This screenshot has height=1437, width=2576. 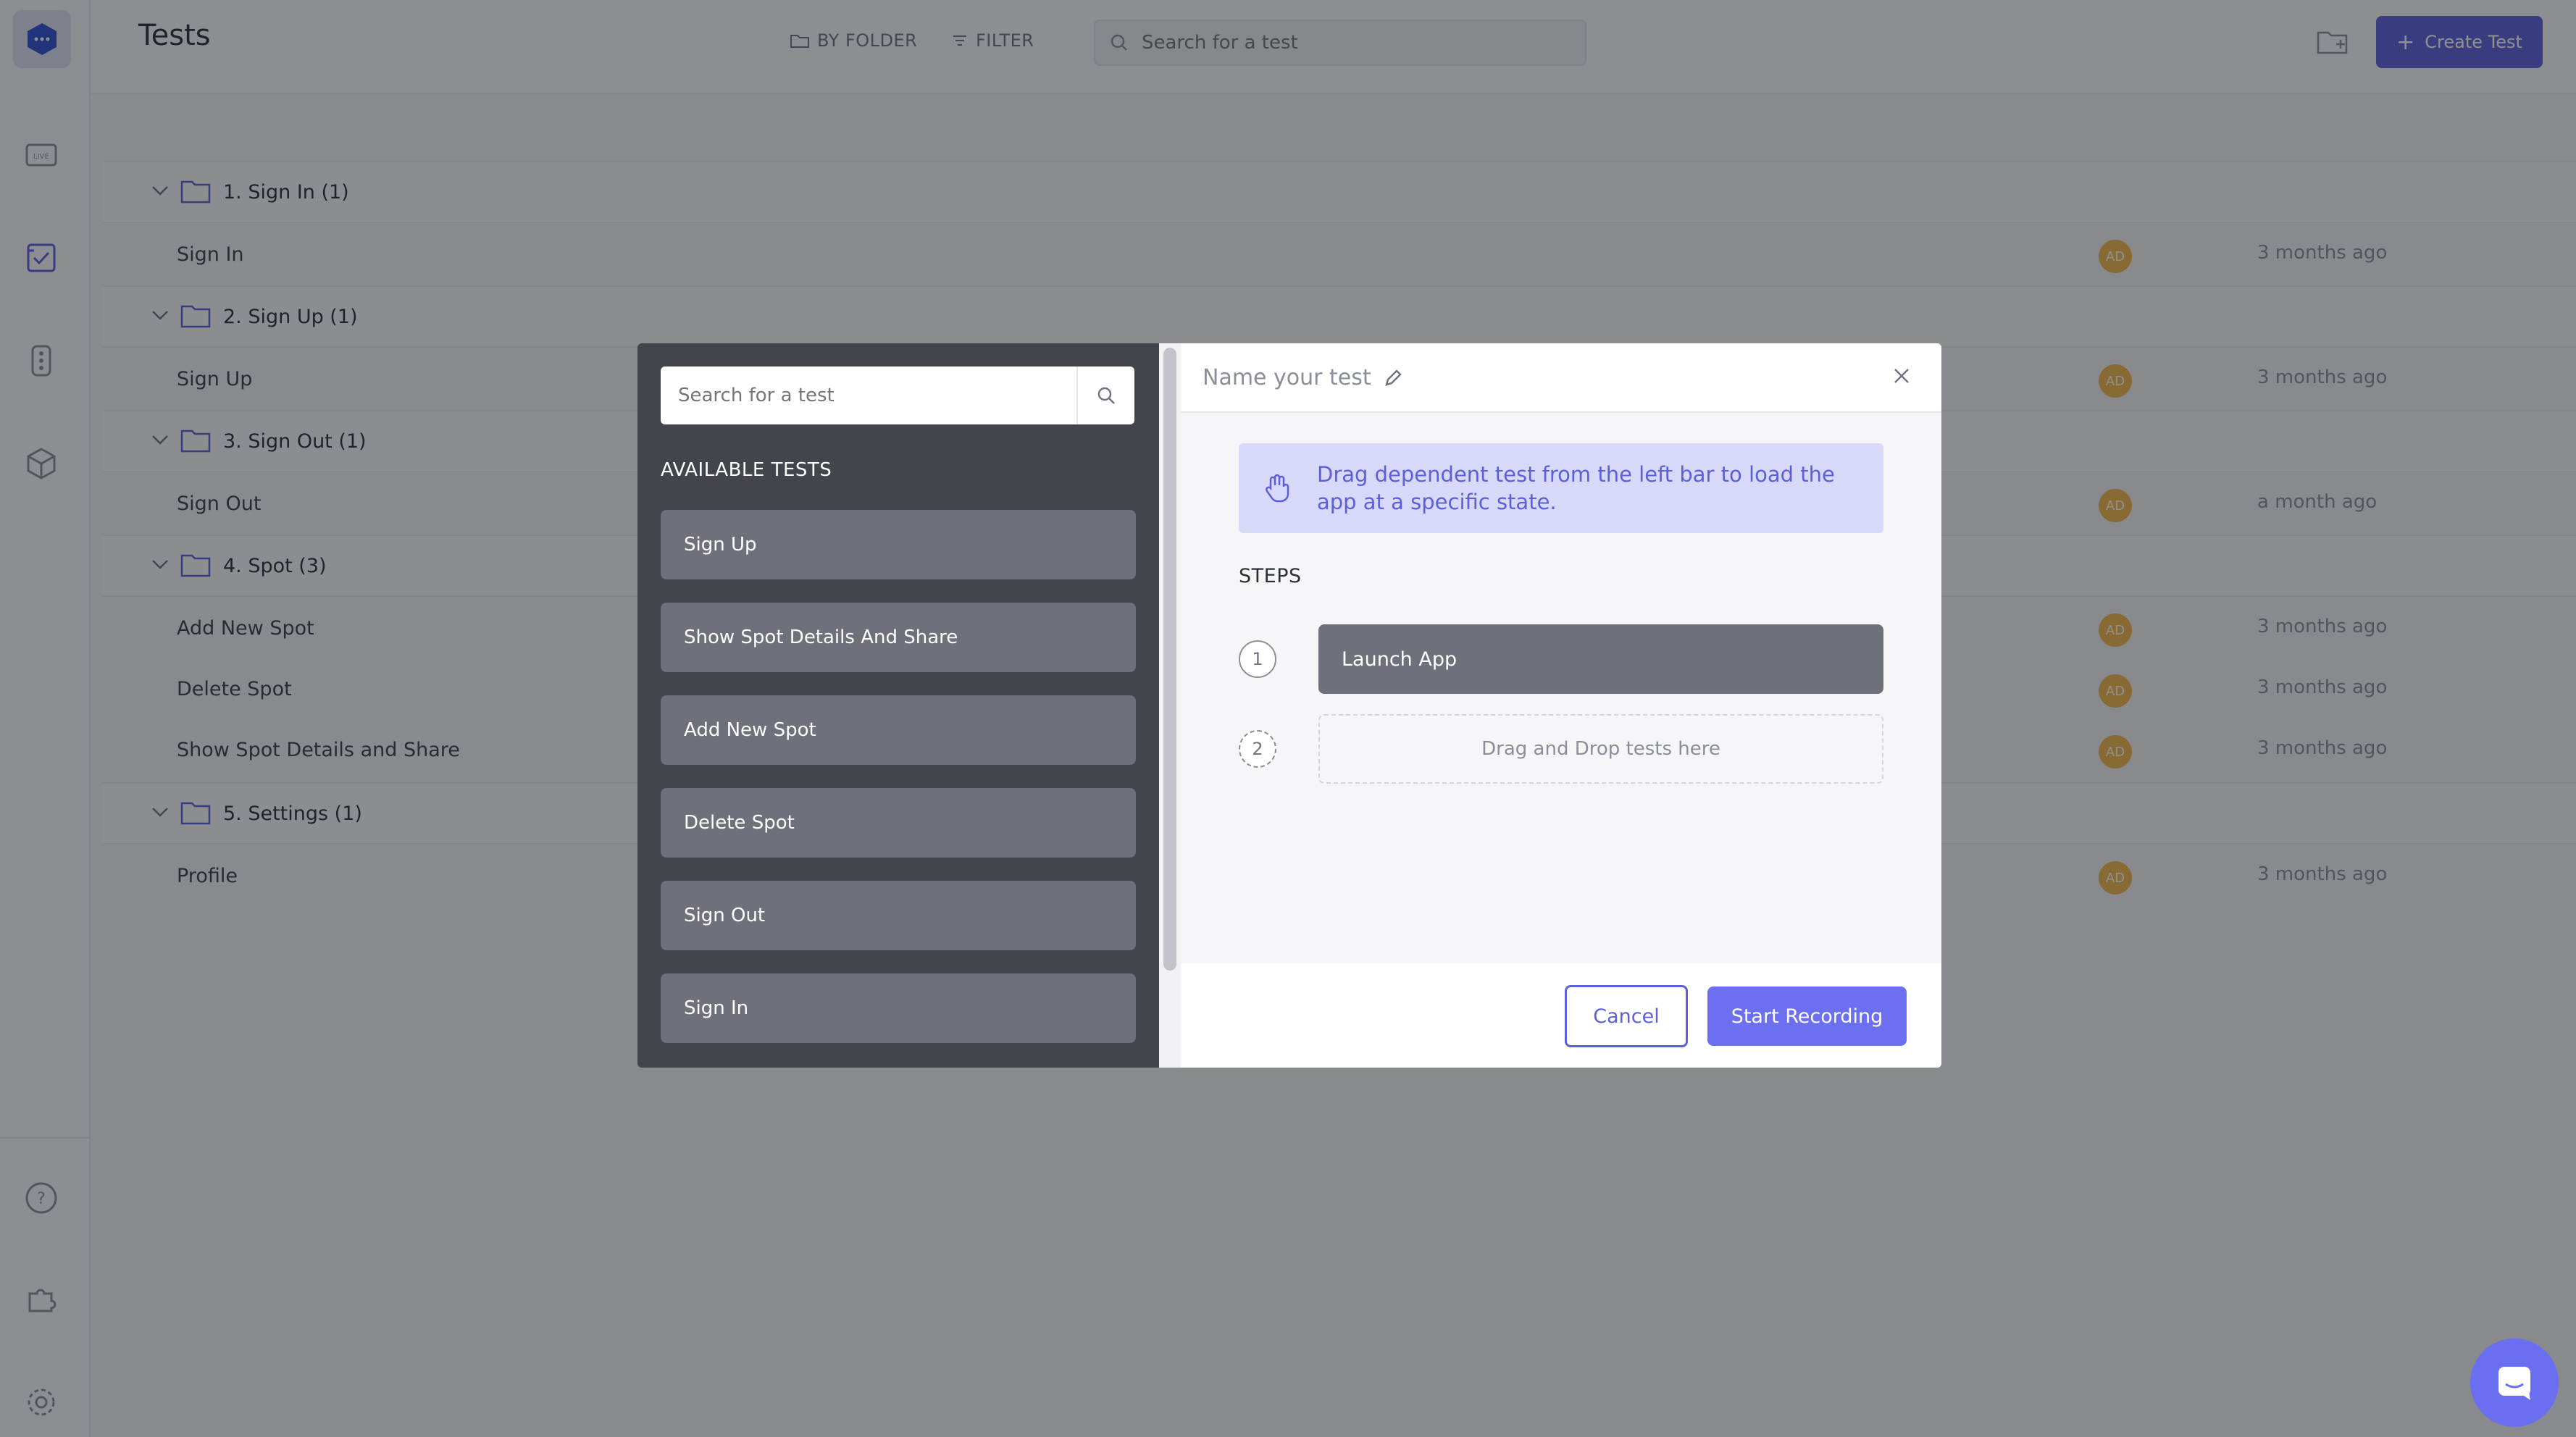 I want to click on test-name-field: Name your test, so click(x=1303, y=377).